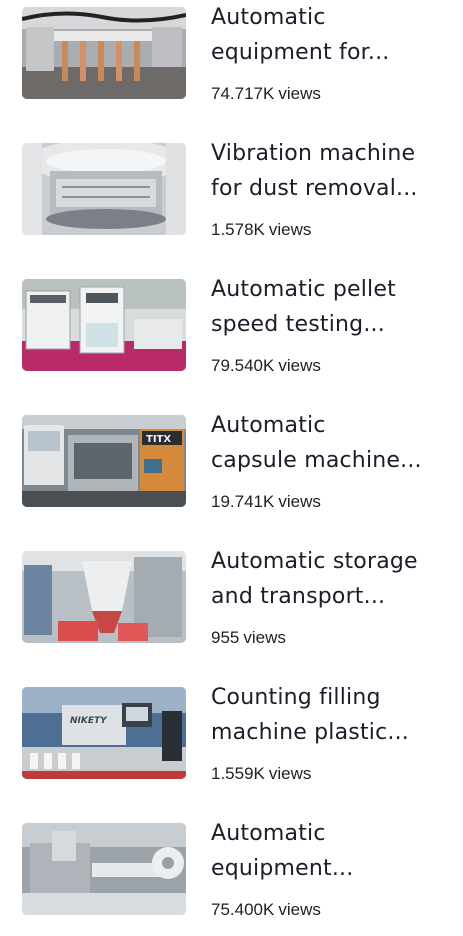 The image size is (463, 936). What do you see at coordinates (243, 93) in the screenshot?
I see `view-count-value: 74.717K` at bounding box center [243, 93].